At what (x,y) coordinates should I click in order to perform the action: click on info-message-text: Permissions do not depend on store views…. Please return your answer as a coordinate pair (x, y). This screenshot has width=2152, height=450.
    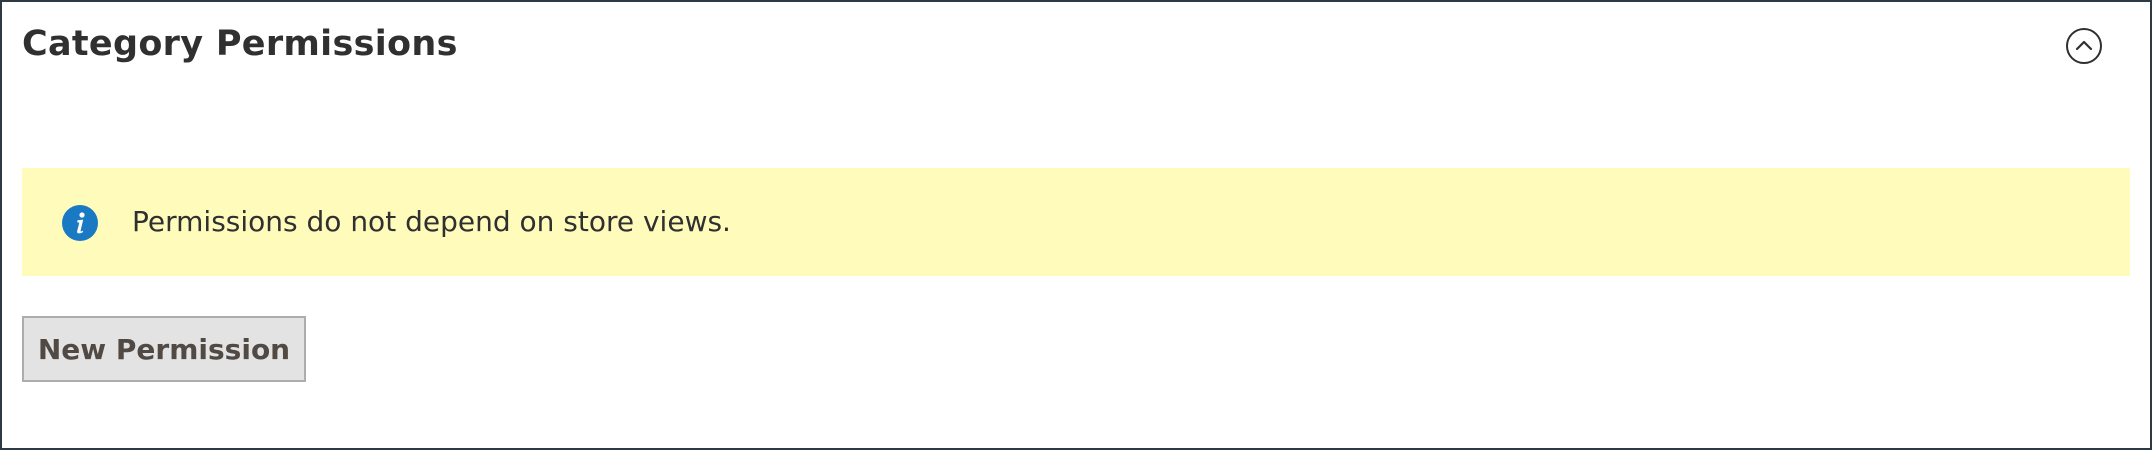
    Looking at the image, I should click on (431, 221).